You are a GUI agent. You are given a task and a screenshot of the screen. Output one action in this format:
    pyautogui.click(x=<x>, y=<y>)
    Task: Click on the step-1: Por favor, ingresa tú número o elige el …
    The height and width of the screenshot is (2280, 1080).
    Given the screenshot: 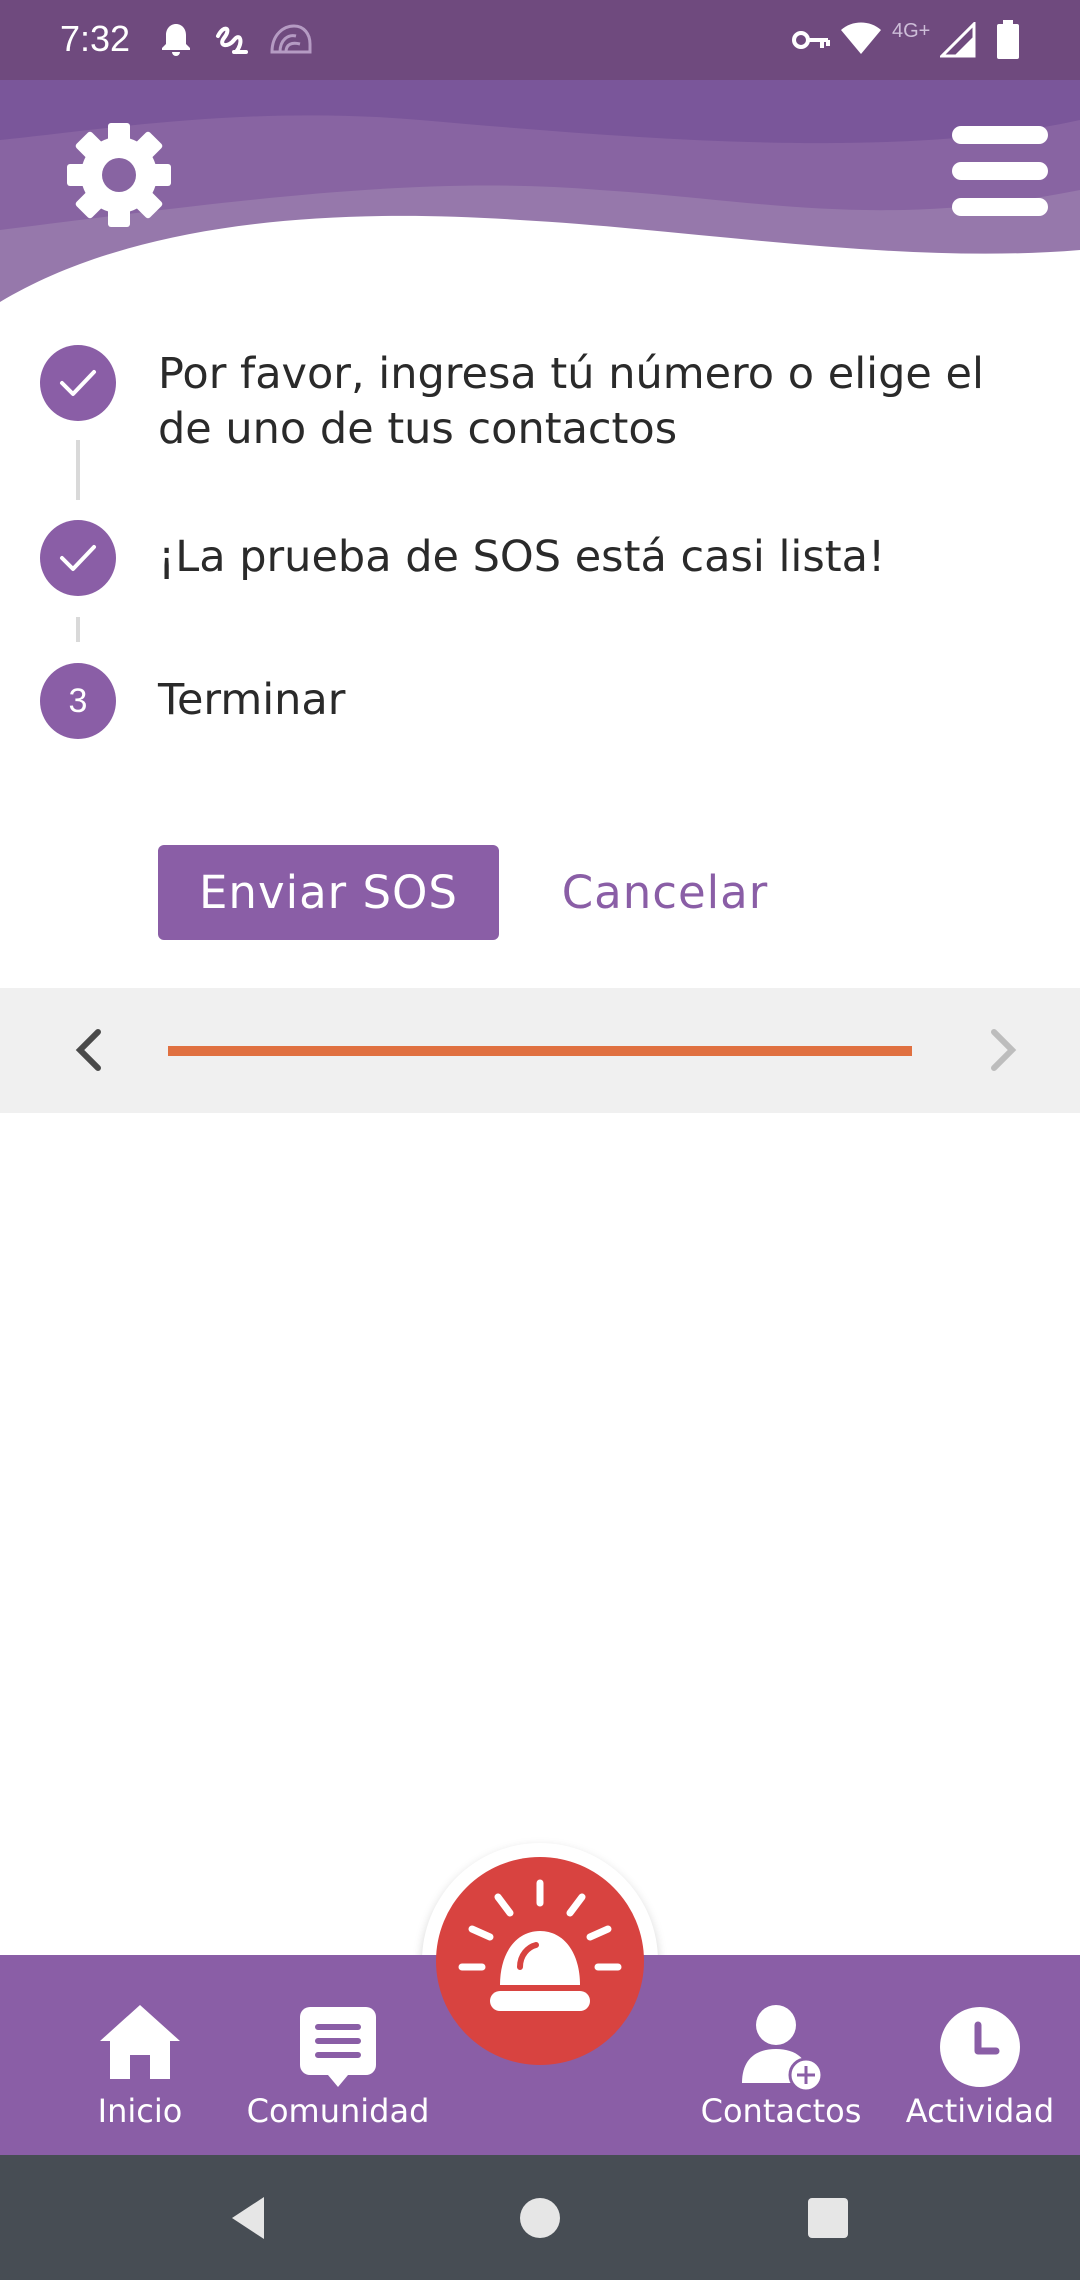 What is the action you would take?
    pyautogui.click(x=540, y=400)
    